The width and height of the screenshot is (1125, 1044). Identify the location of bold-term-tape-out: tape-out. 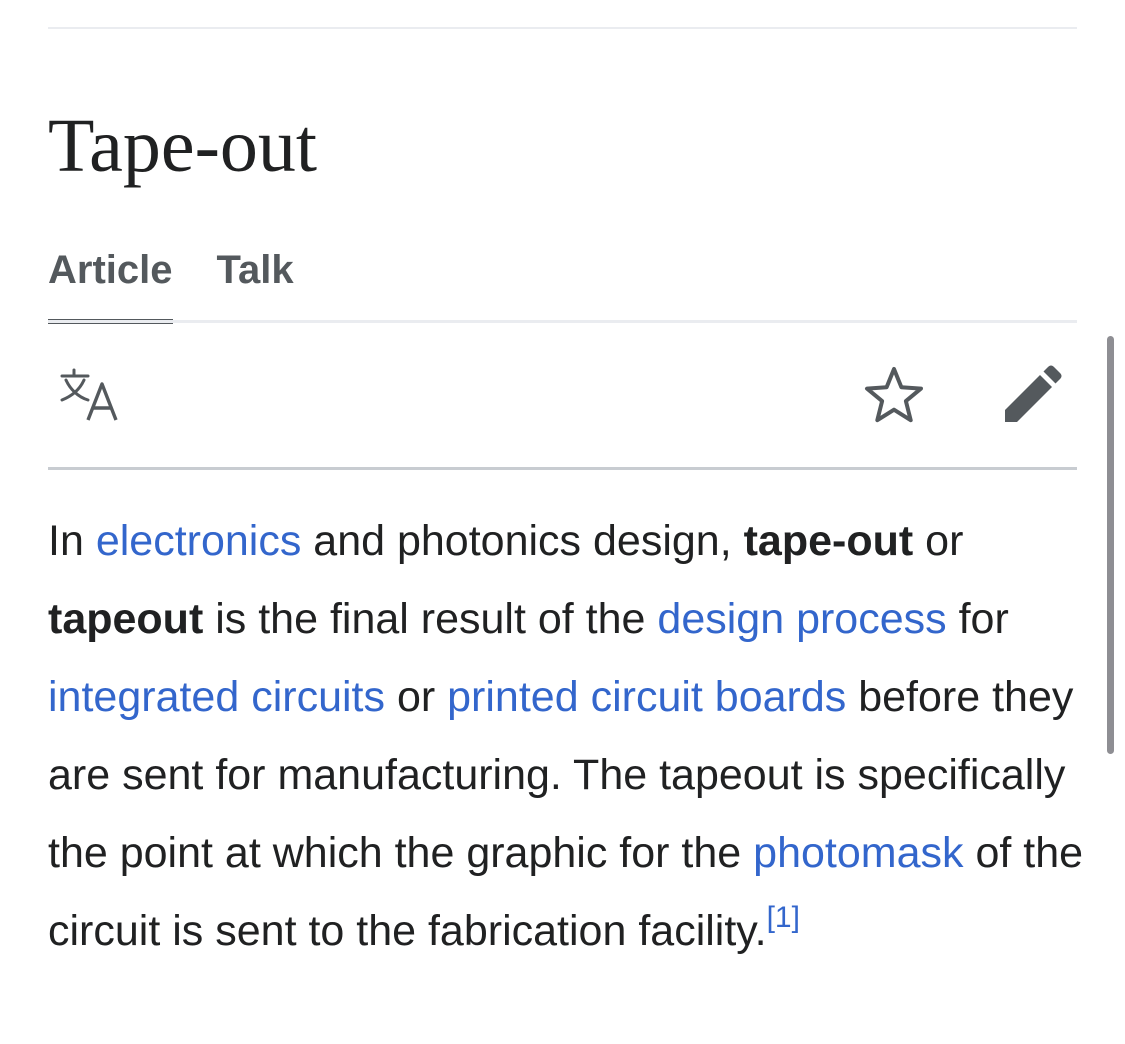
(828, 541).